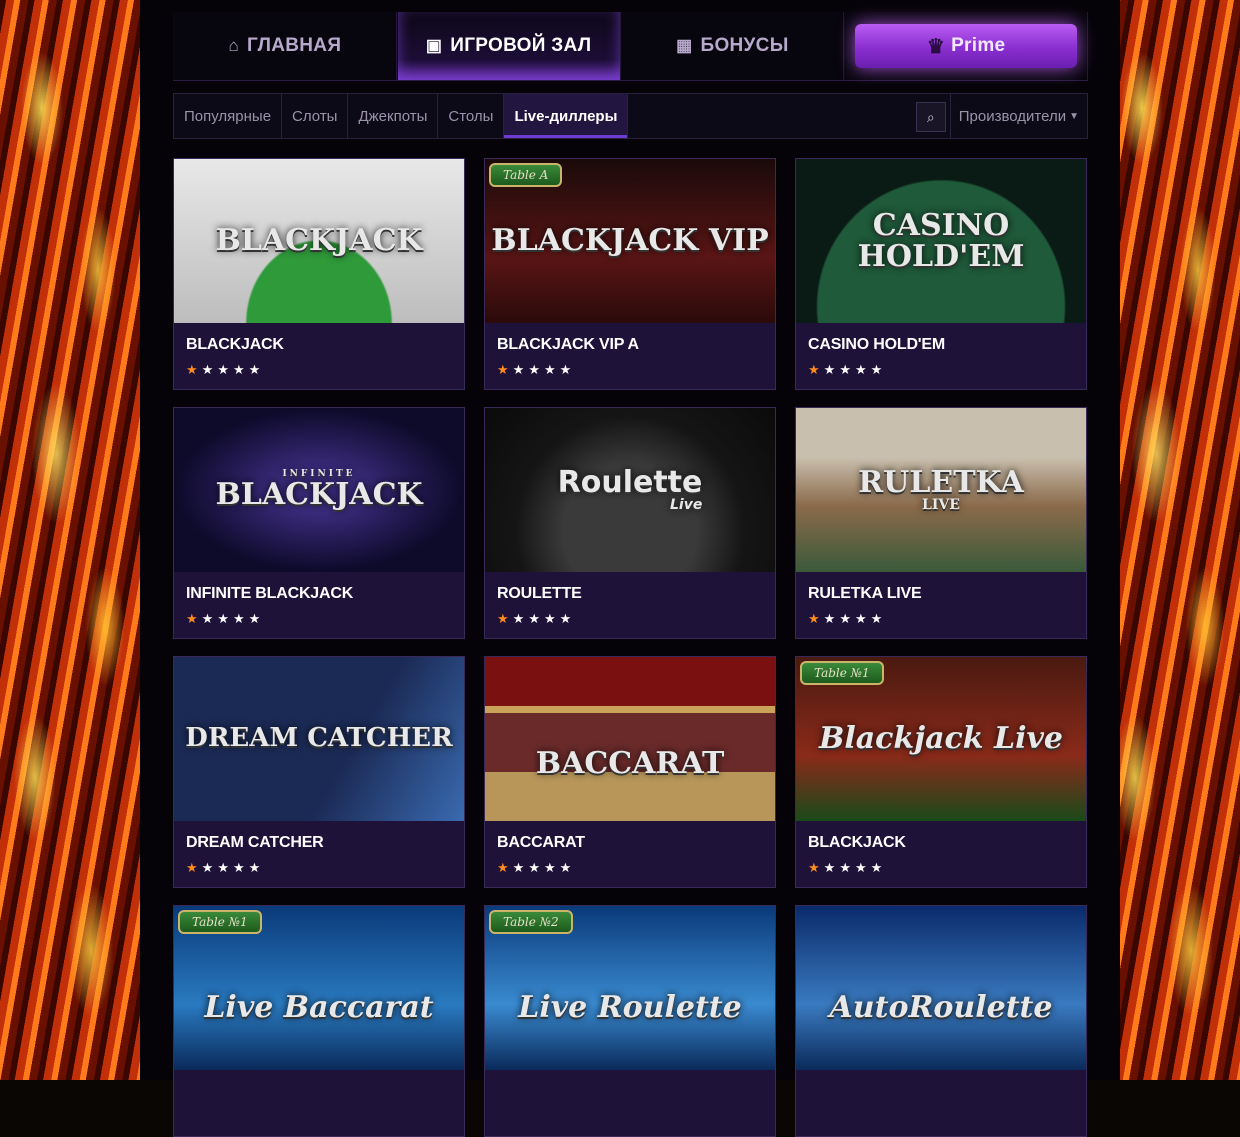 The height and width of the screenshot is (1137, 1240). What do you see at coordinates (228, 116) in the screenshot?
I see `tab-popular: Популярные` at bounding box center [228, 116].